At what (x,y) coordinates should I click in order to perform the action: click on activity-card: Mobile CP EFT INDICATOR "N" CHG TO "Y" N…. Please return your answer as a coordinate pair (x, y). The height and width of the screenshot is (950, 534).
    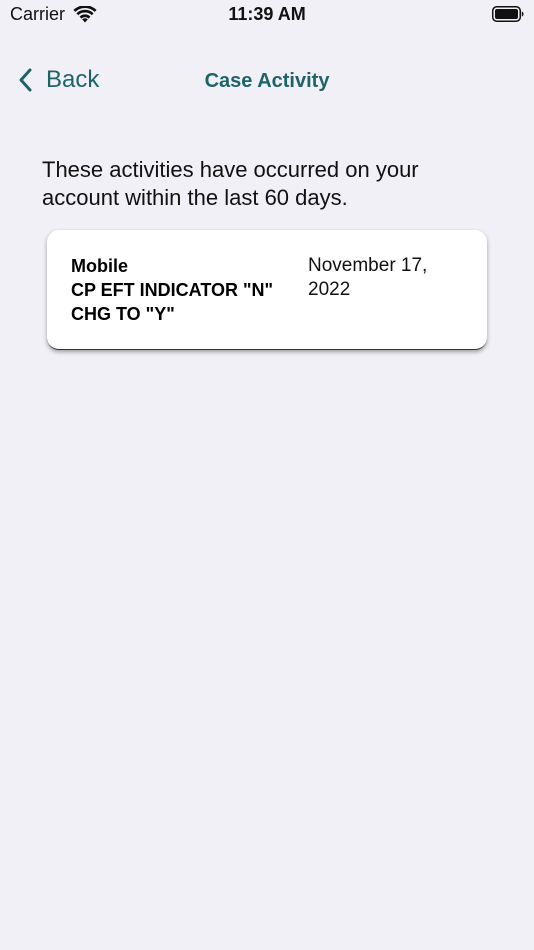
    Looking at the image, I should click on (267, 290).